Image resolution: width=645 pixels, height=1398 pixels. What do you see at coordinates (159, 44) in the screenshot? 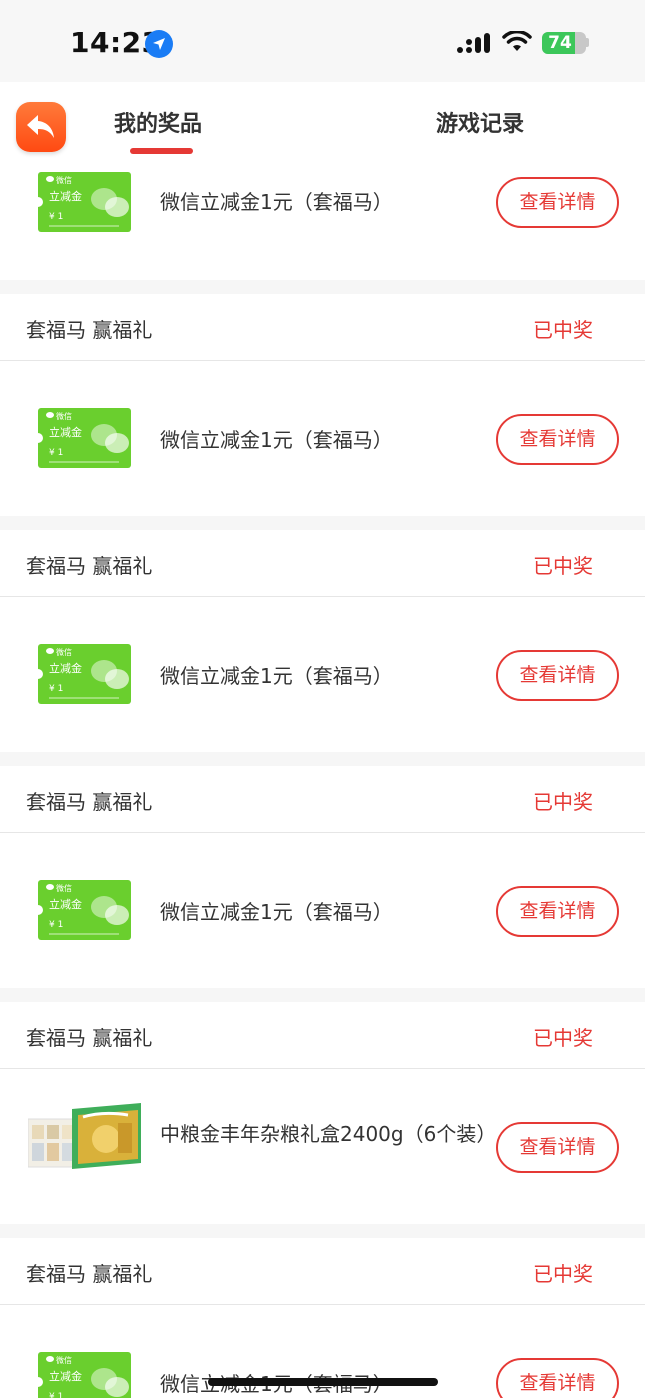
I see `location-arrow-icon` at bounding box center [159, 44].